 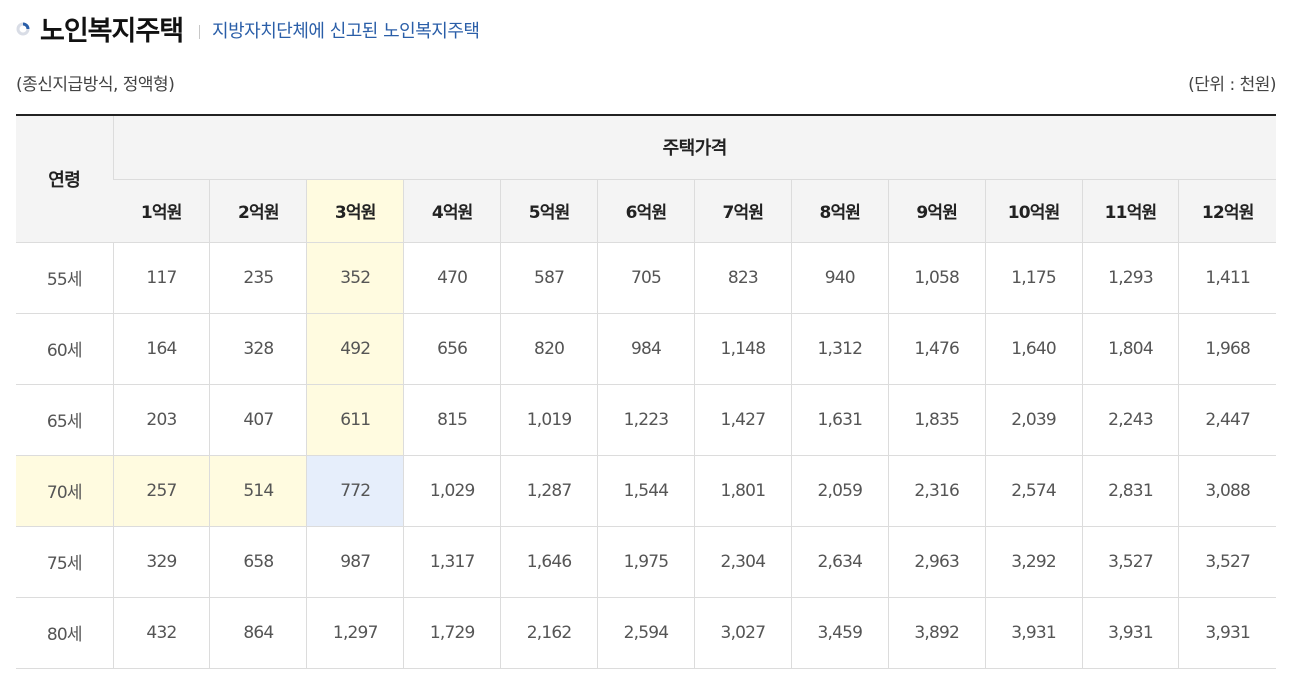 I want to click on value-cell: 3,892, so click(x=936, y=633).